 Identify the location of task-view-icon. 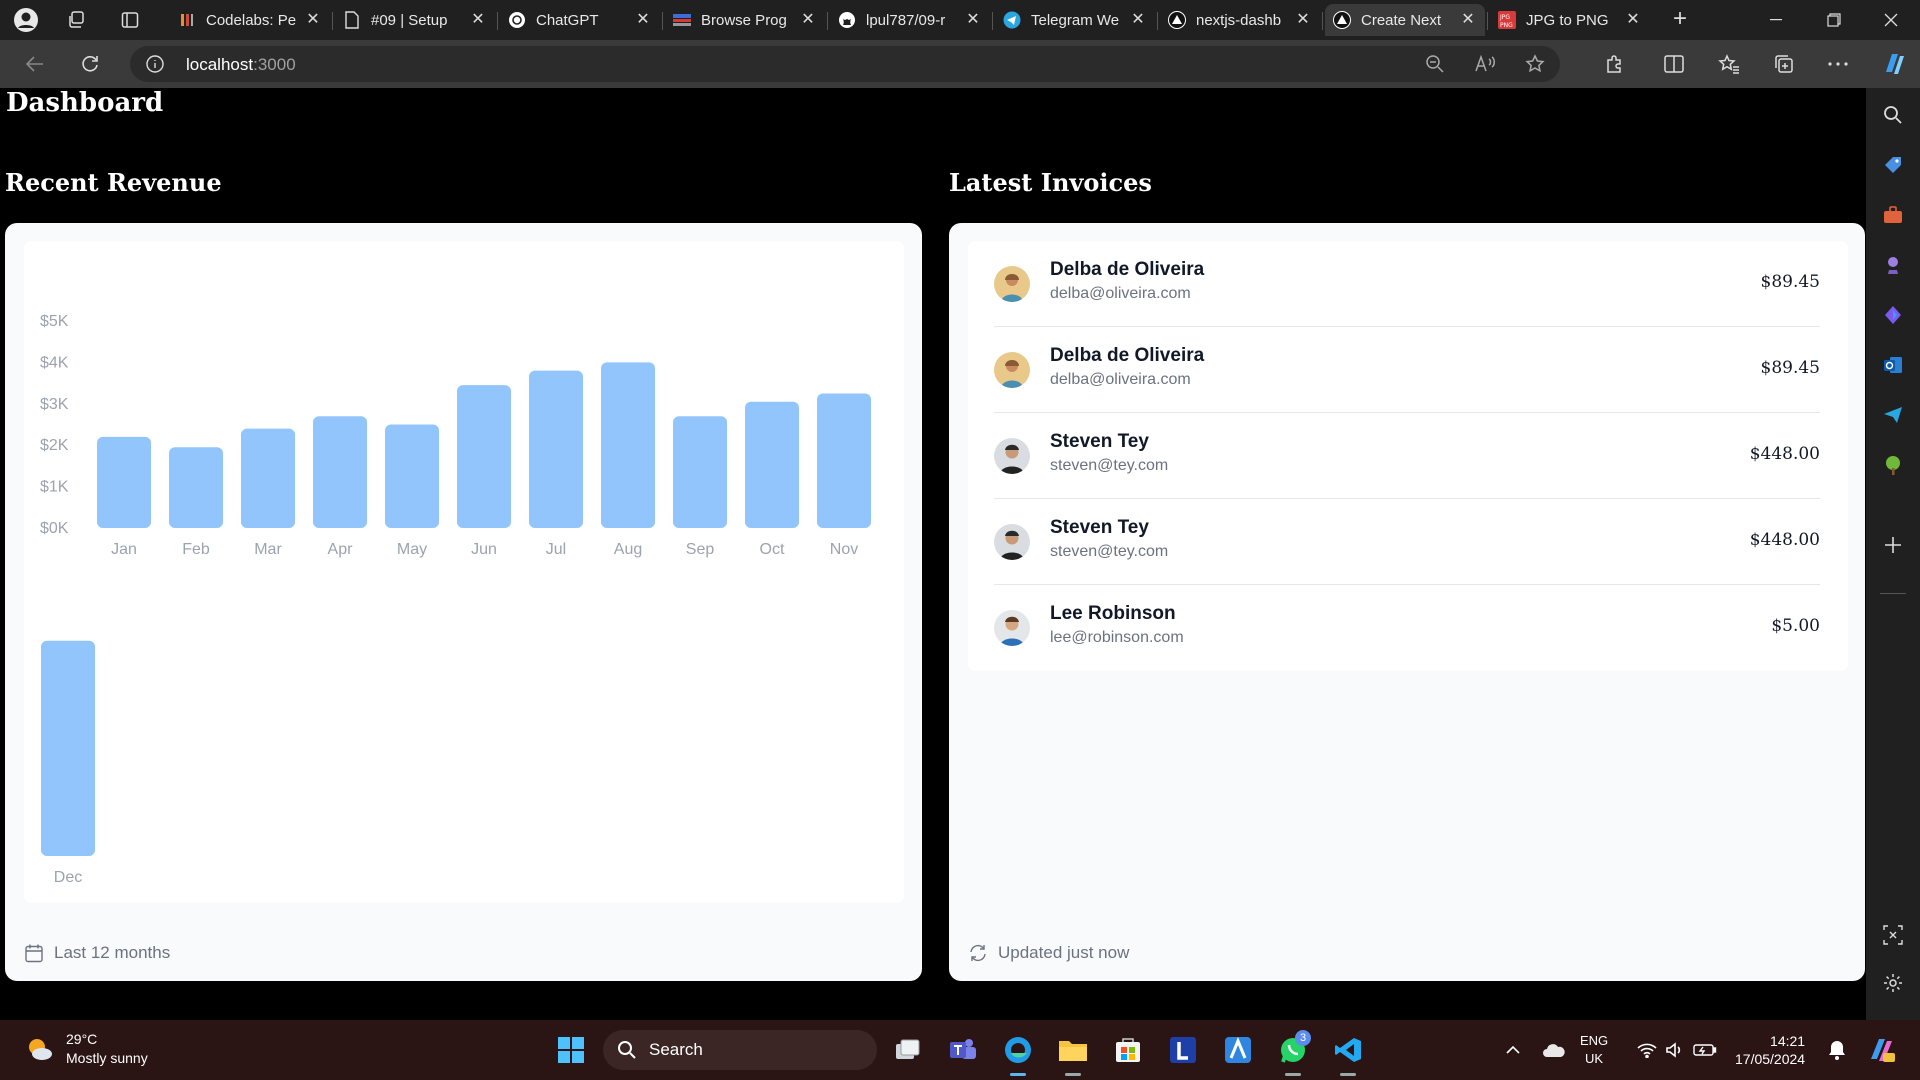
(908, 1050).